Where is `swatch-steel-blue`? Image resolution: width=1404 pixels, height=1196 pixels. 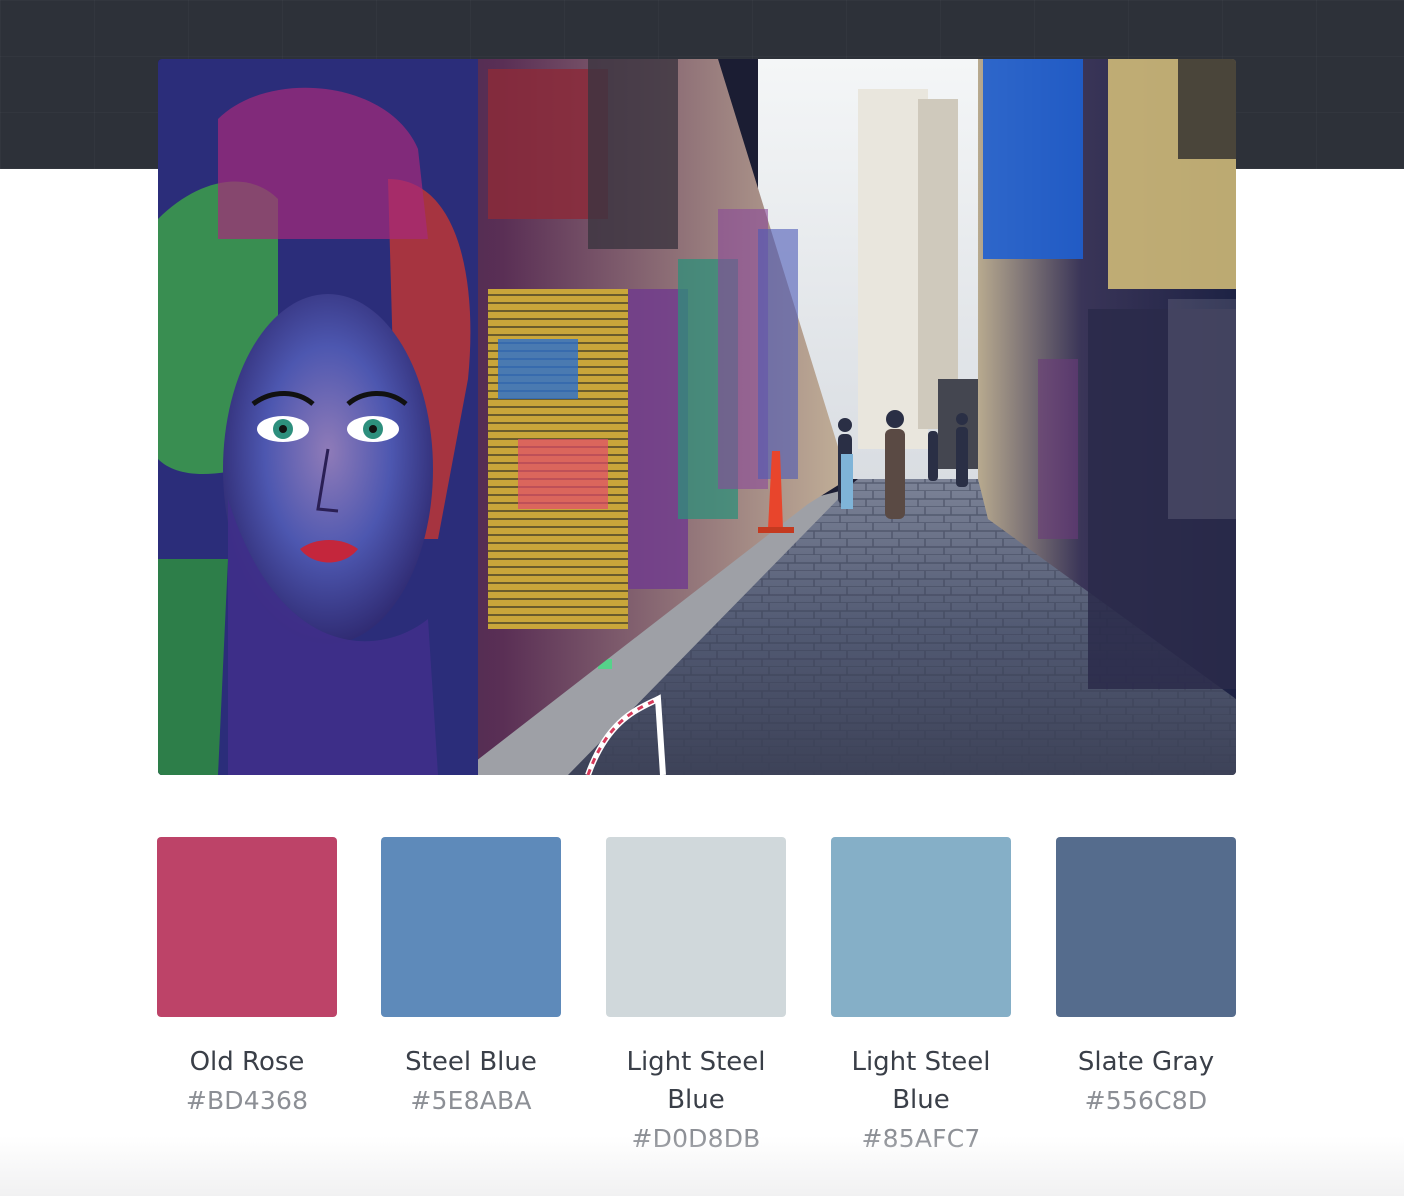 swatch-steel-blue is located at coordinates (471, 927).